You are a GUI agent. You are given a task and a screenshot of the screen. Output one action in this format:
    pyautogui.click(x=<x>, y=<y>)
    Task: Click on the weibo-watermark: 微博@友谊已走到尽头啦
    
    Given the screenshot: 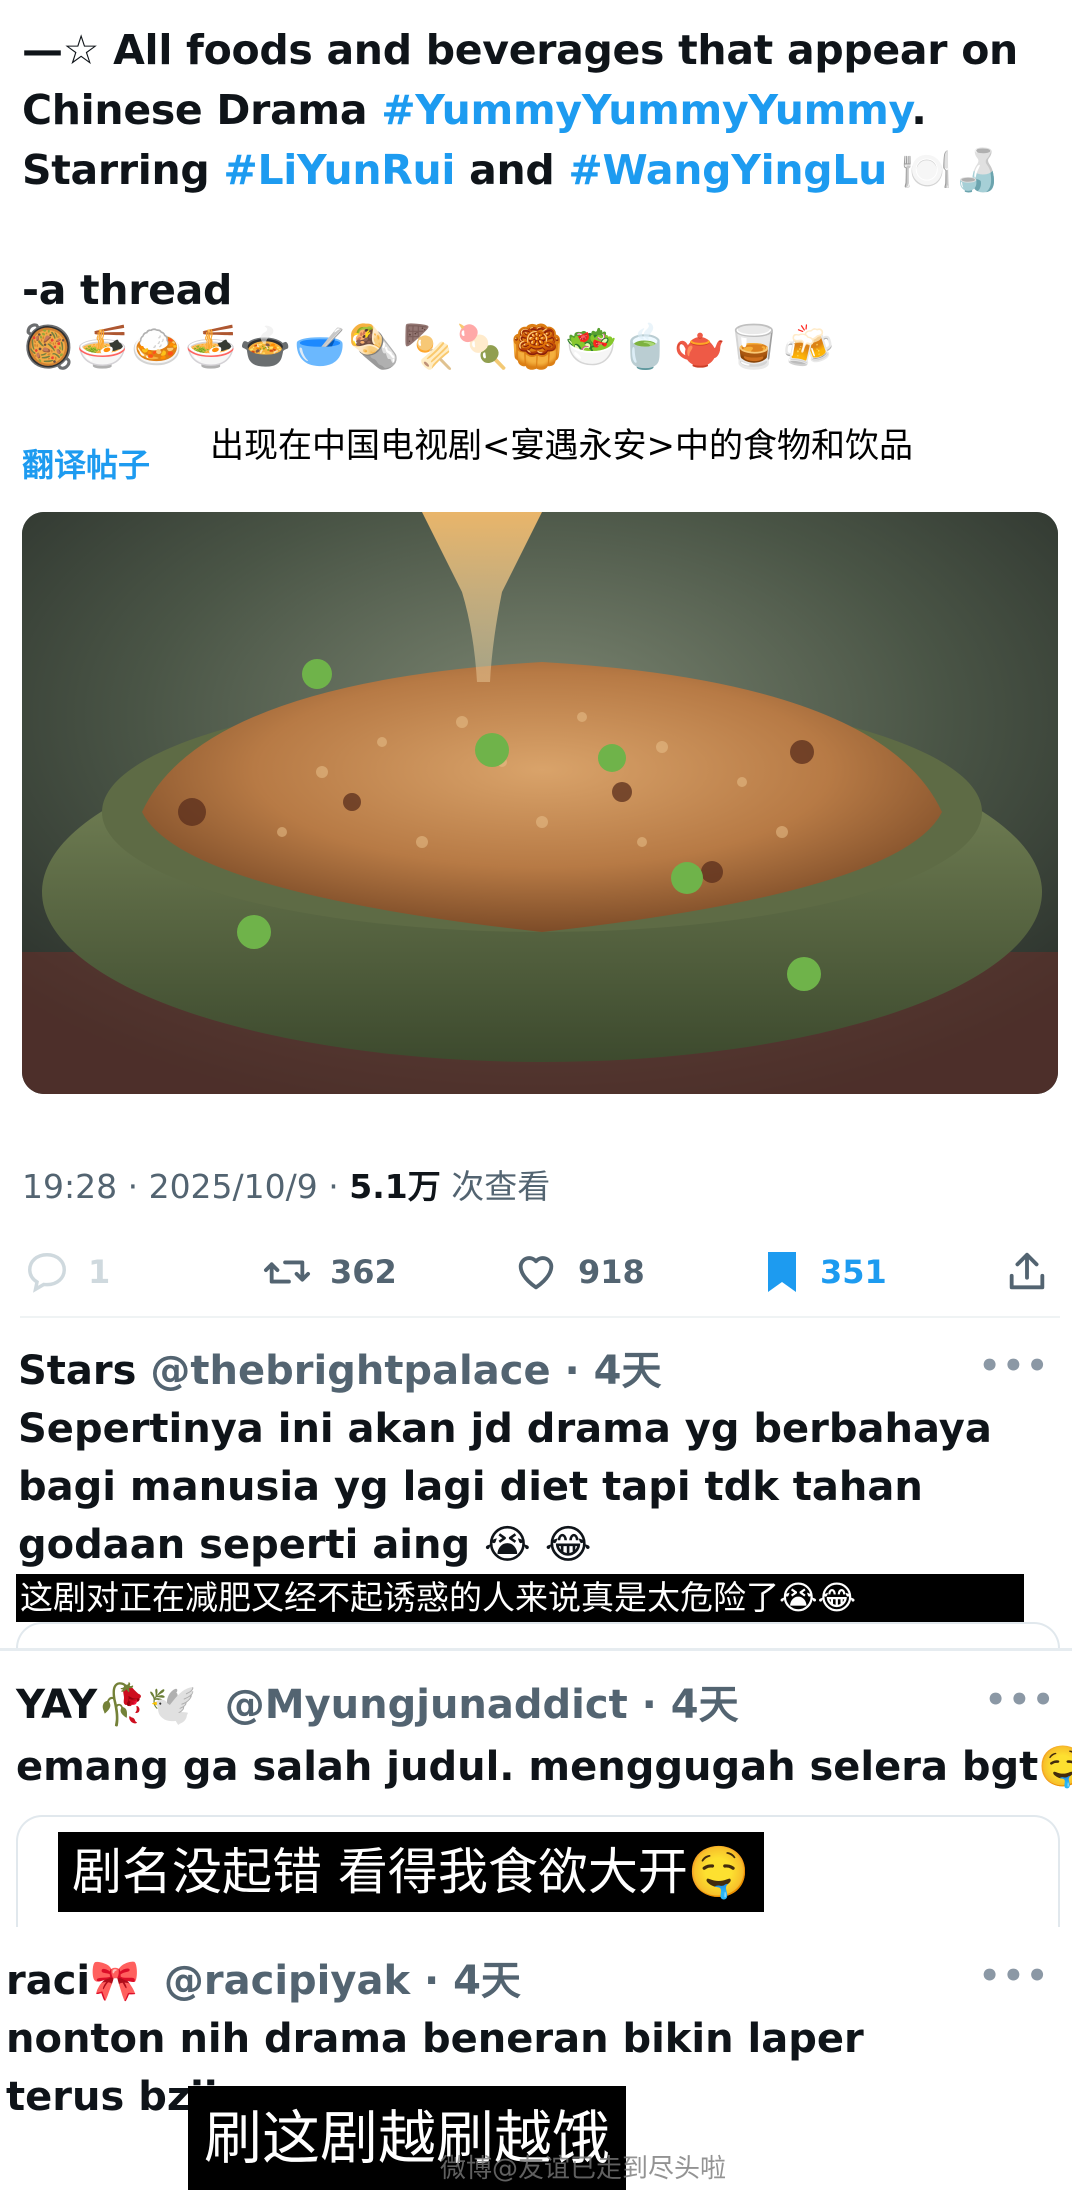 What is the action you would take?
    pyautogui.click(x=583, y=2169)
    